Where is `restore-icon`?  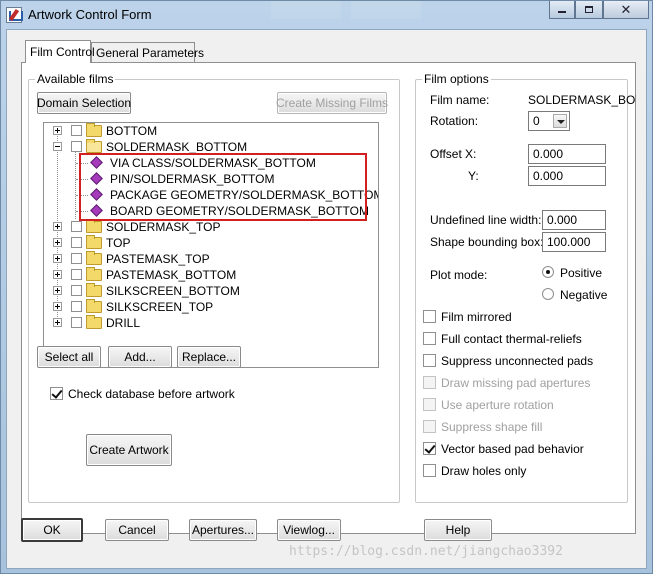
restore-icon is located at coordinates (589, 9).